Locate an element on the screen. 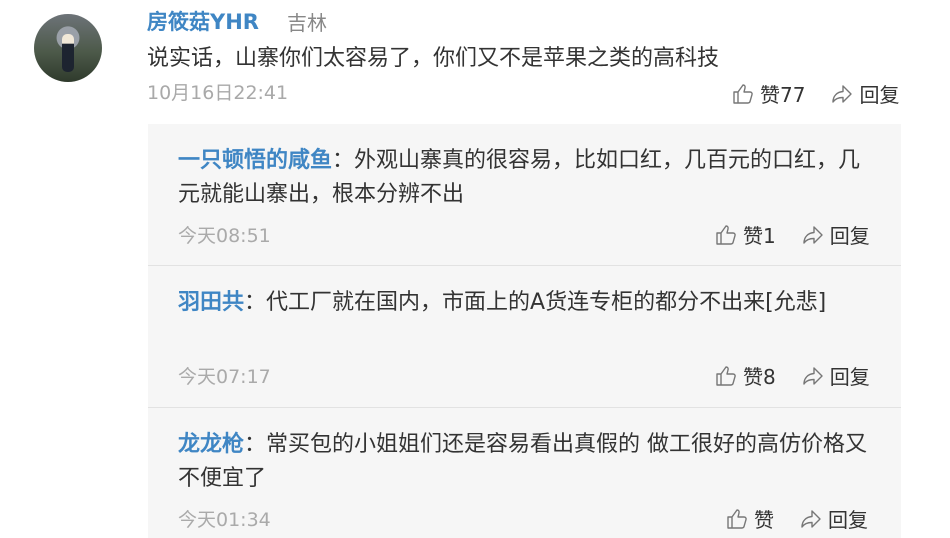 Image resolution: width=950 pixels, height=538 pixels. reply-content: 羽田共：代工厂就在国内，市面上的A货连专柜的都分不出来[允悲] is located at coordinates (502, 302).